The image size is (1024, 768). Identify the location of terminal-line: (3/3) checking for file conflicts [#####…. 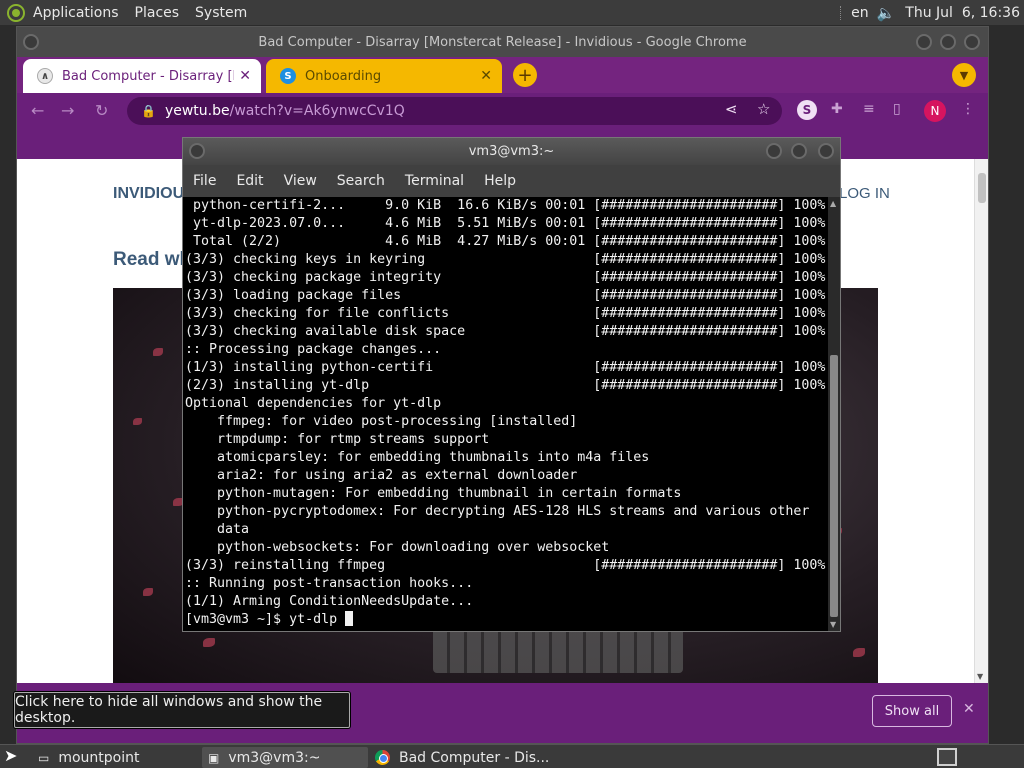
(505, 313).